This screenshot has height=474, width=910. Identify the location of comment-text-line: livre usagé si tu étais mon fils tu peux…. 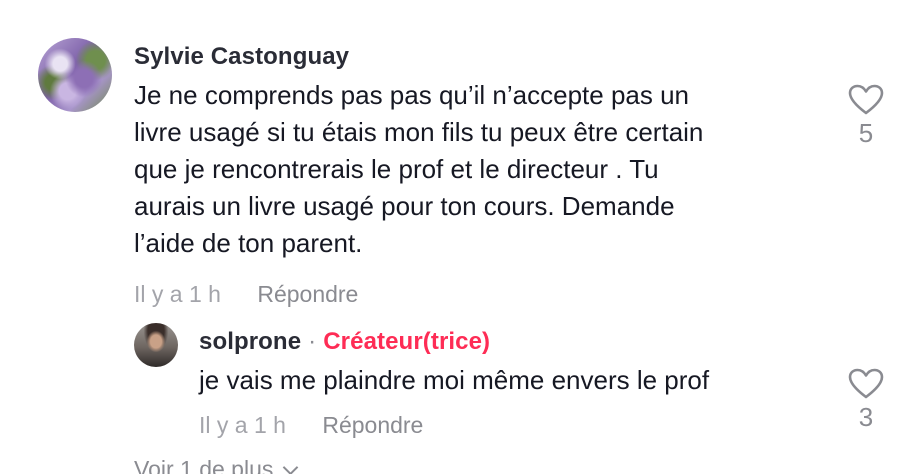
(419, 132).